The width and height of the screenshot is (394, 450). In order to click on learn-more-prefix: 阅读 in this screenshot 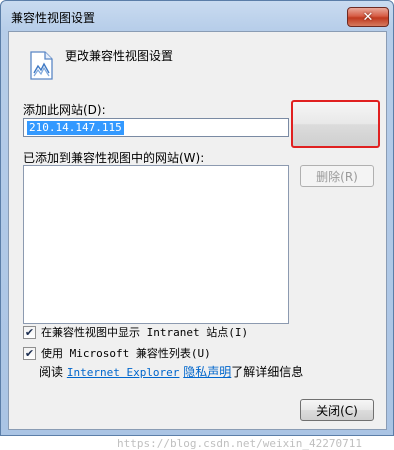, I will do `click(51, 372)`.